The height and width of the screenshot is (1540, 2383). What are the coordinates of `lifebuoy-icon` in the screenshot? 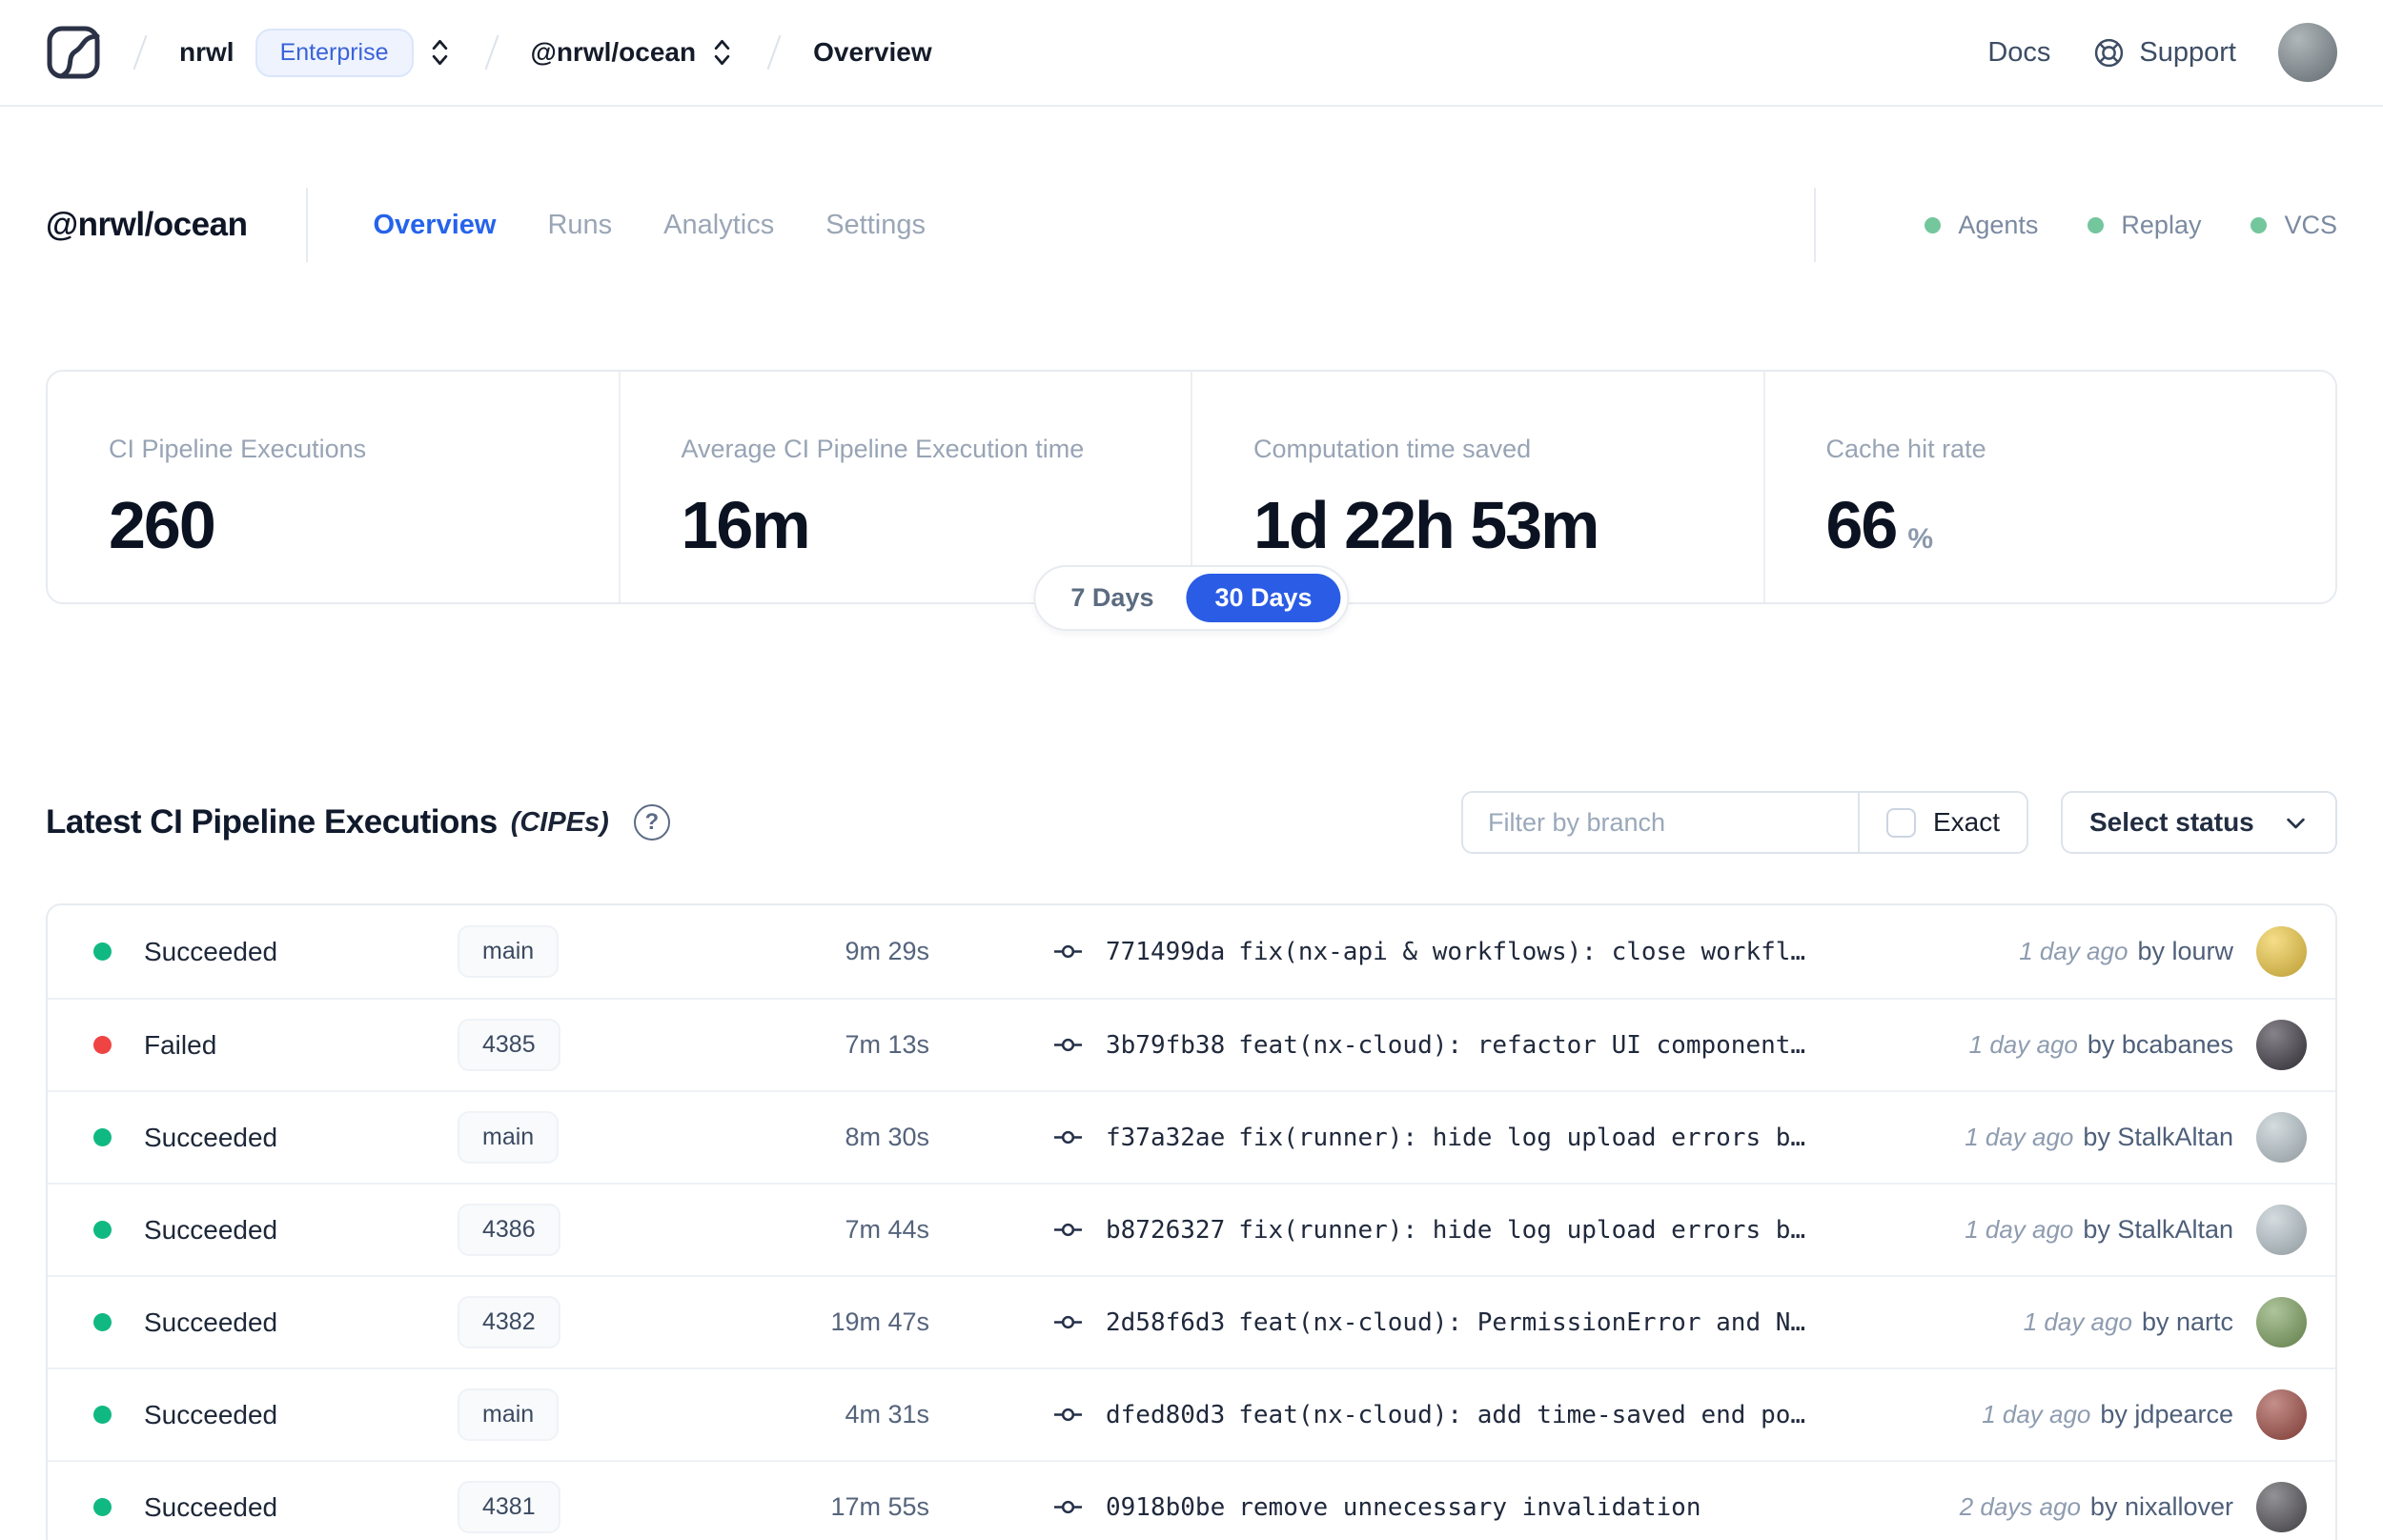 It's located at (2109, 52).